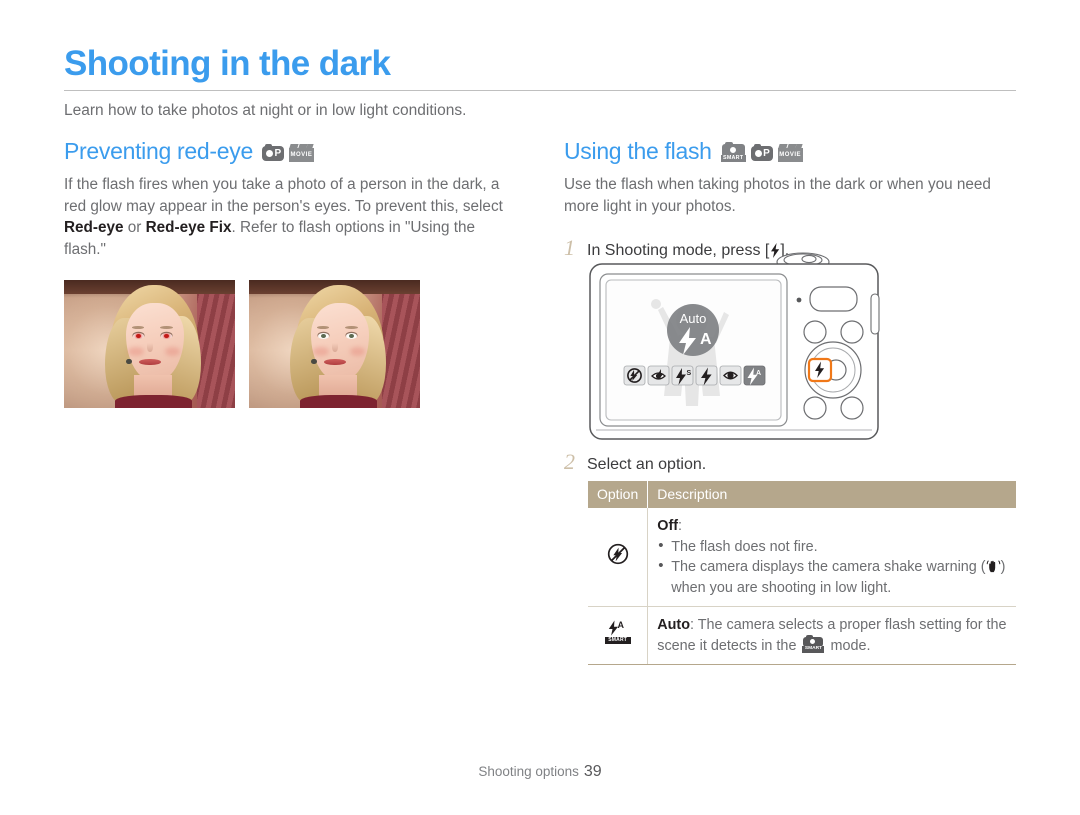  What do you see at coordinates (134, 227) in the screenshot?
I see `paragraph-text-2: or` at bounding box center [134, 227].